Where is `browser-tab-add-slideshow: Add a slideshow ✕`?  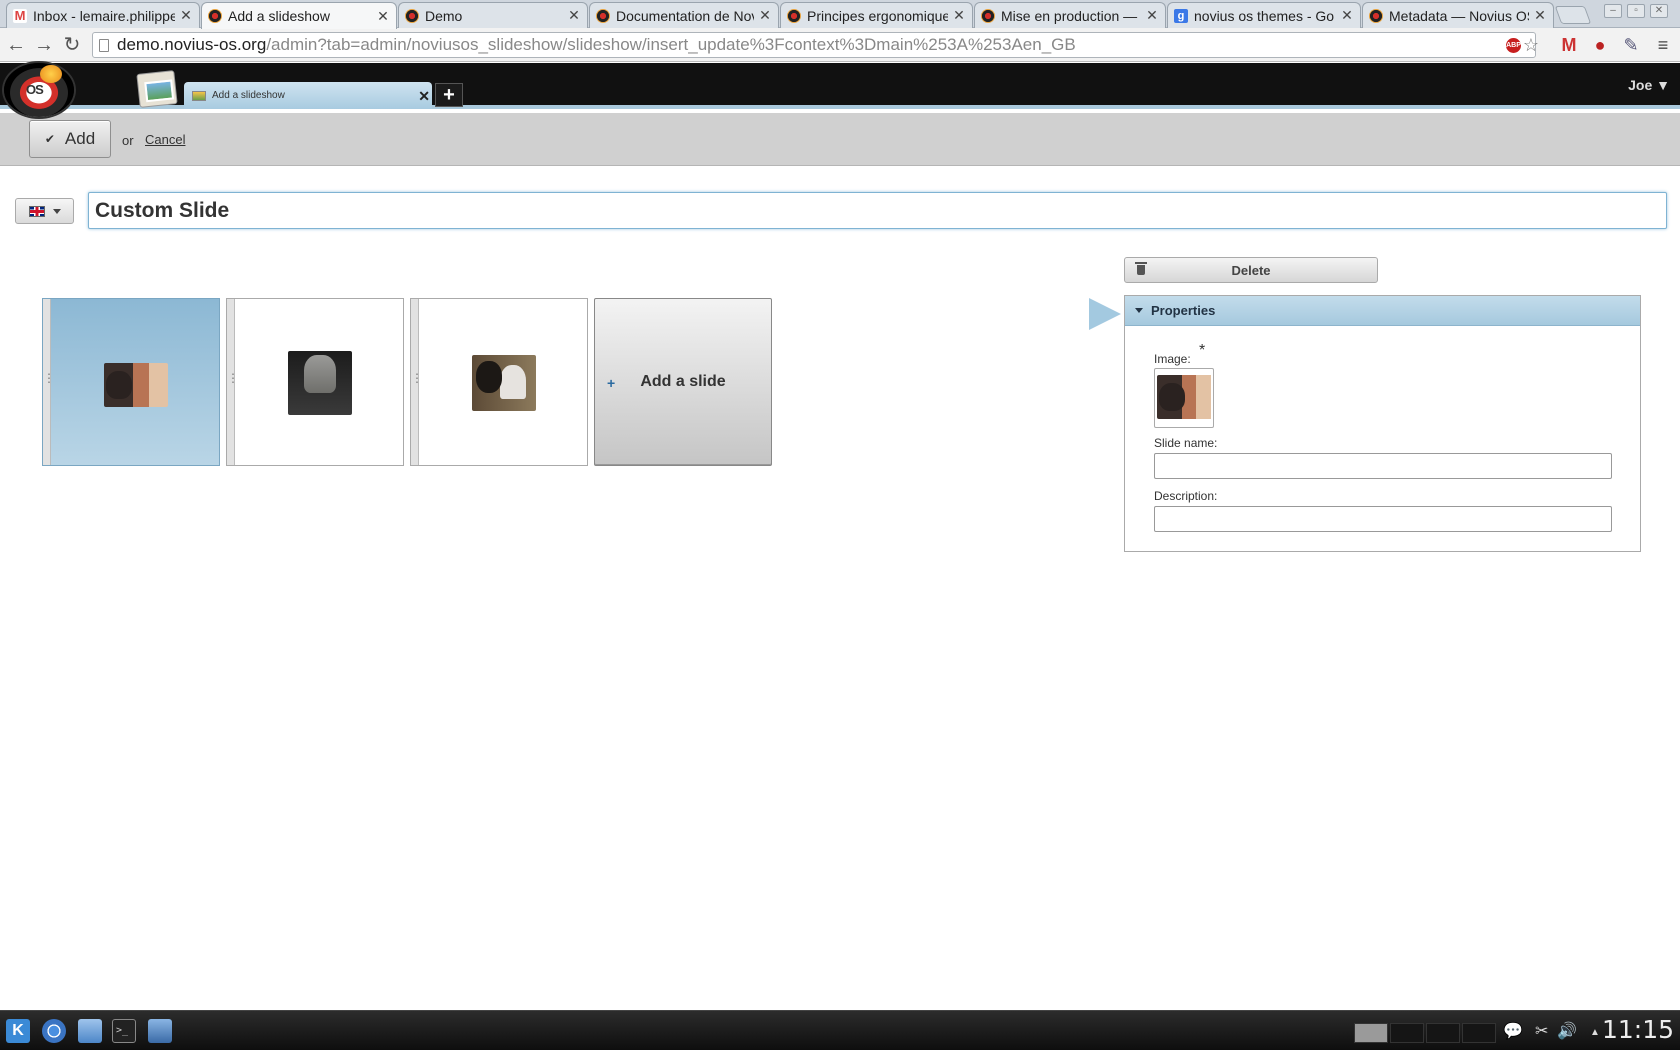 browser-tab-add-slideshow: Add a slideshow ✕ is located at coordinates (299, 15).